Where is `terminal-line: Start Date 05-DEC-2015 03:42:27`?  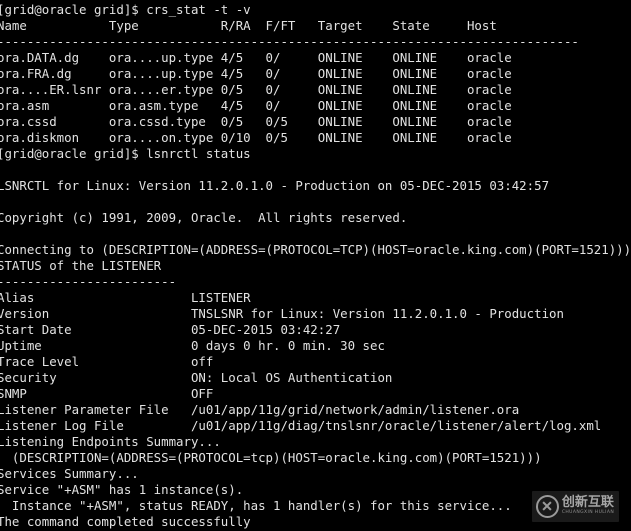
terminal-line: Start Date 05-DEC-2015 03:42:27 is located at coordinates (170, 329).